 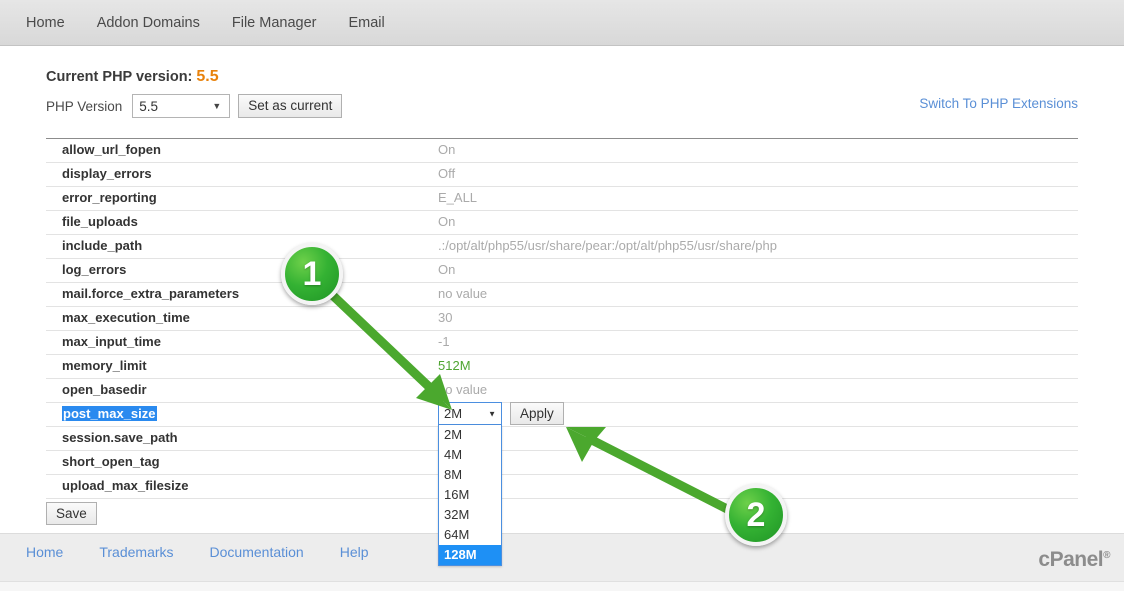 I want to click on table-row: upload_max_filesize, so click(x=562, y=487).